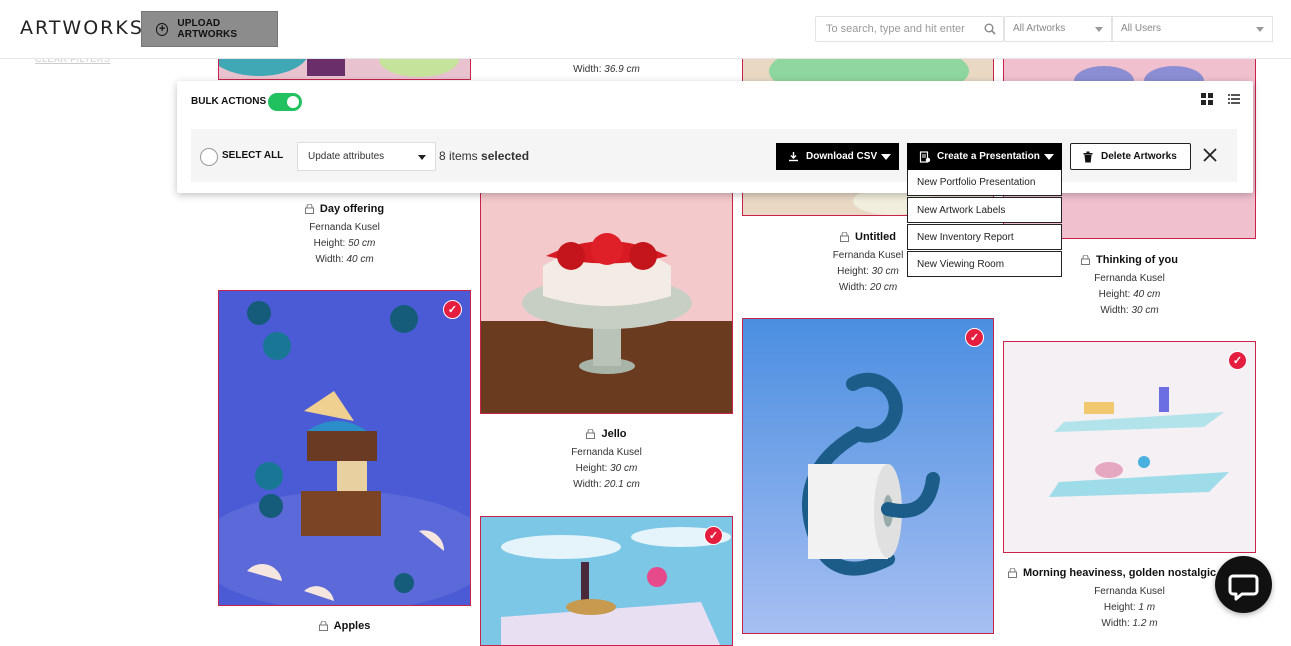 This screenshot has width=1291, height=646. What do you see at coordinates (346, 156) in the screenshot?
I see `update-attributes-value: Update attributes` at bounding box center [346, 156].